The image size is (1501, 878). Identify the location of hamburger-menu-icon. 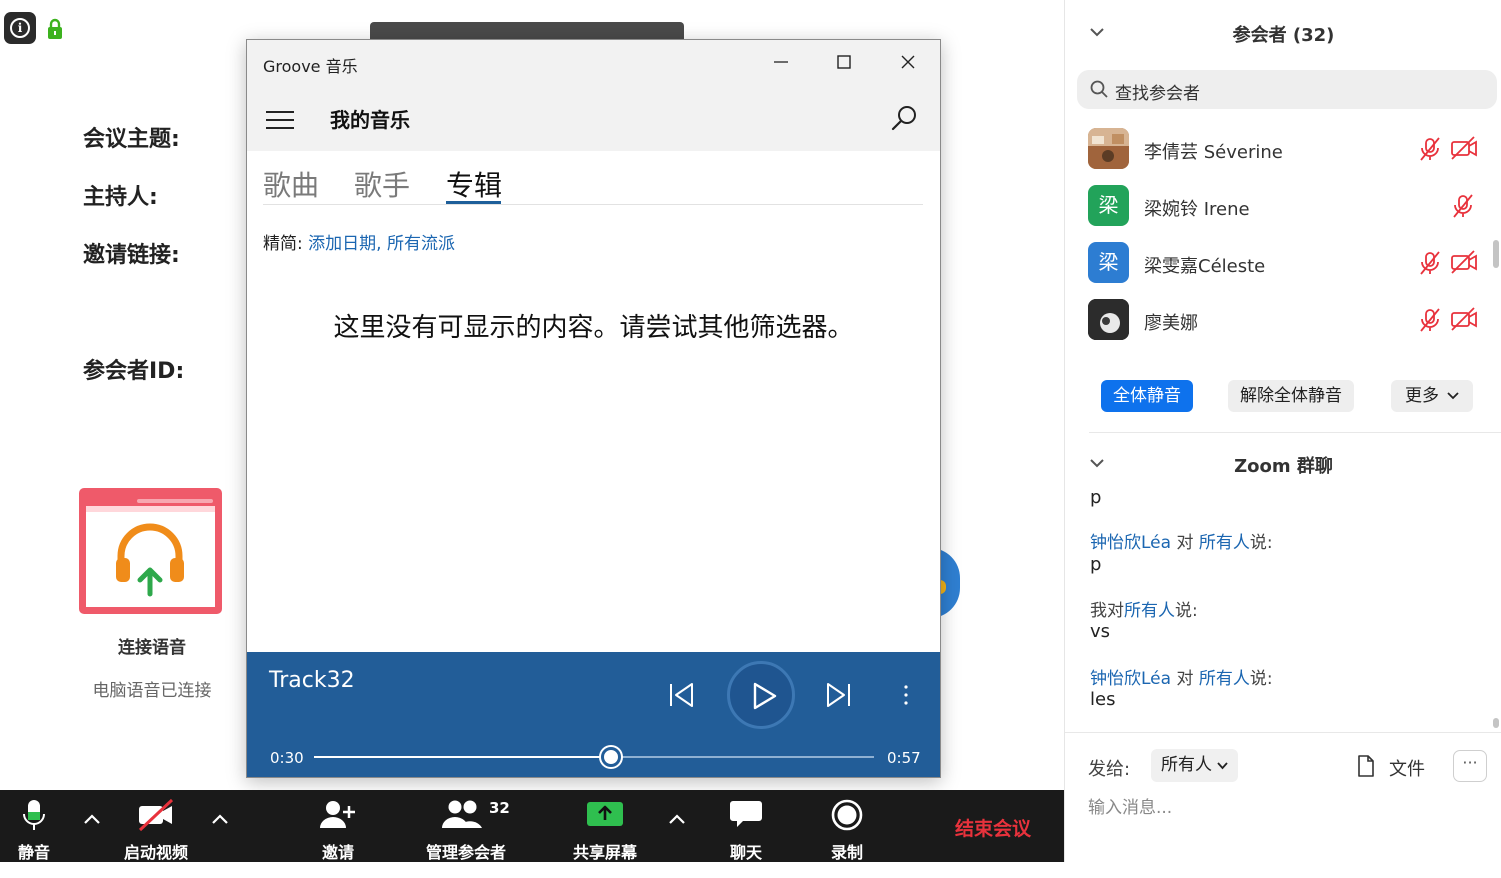
(280, 120).